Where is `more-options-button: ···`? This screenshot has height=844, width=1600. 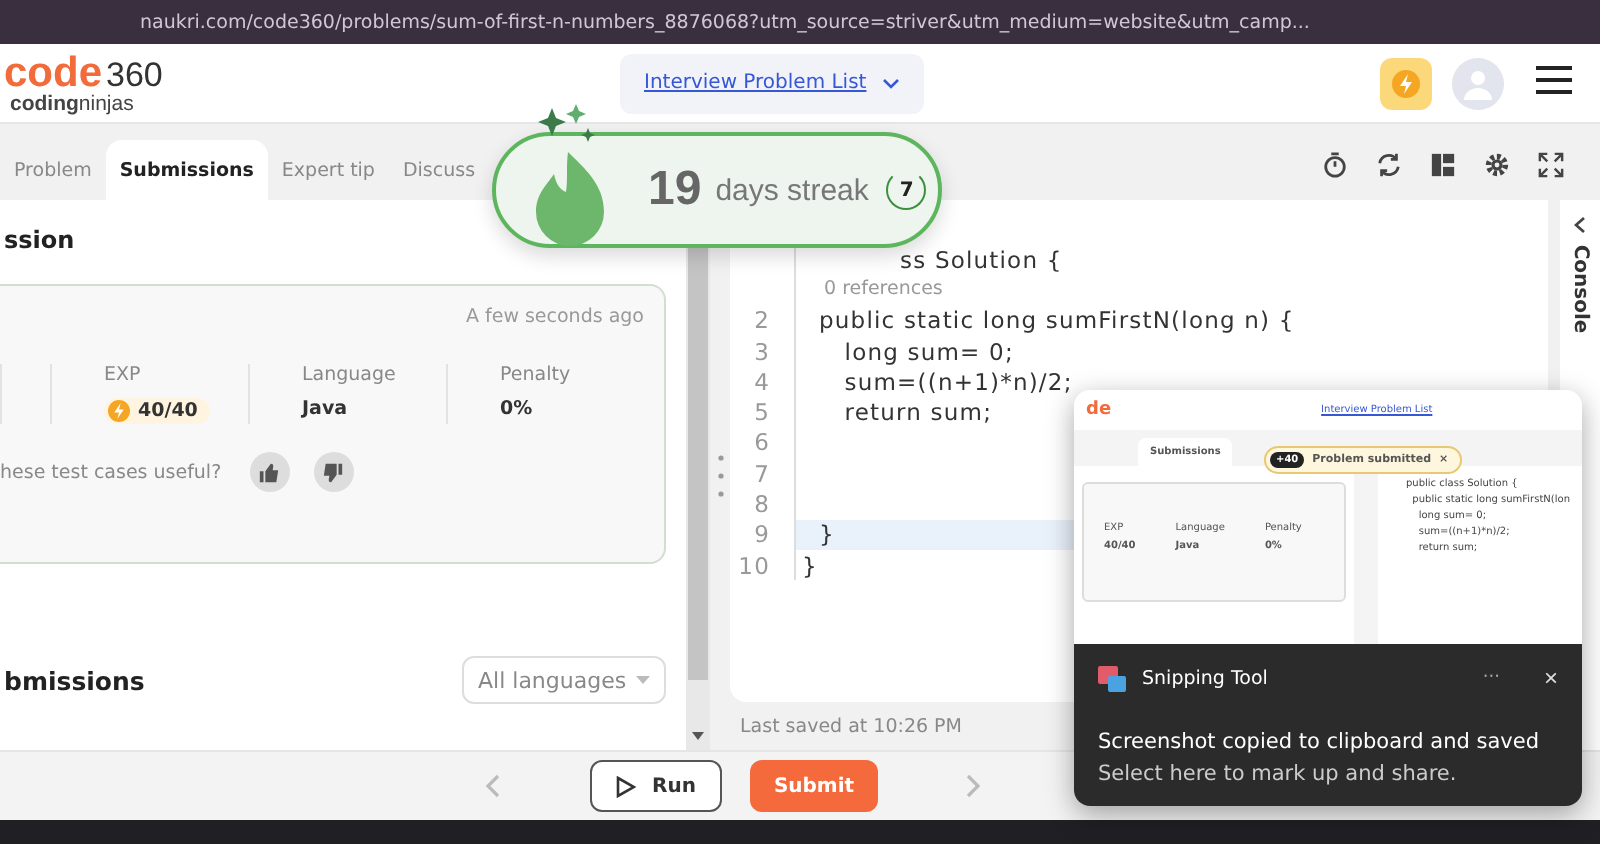 more-options-button: ··· is located at coordinates (1491, 678).